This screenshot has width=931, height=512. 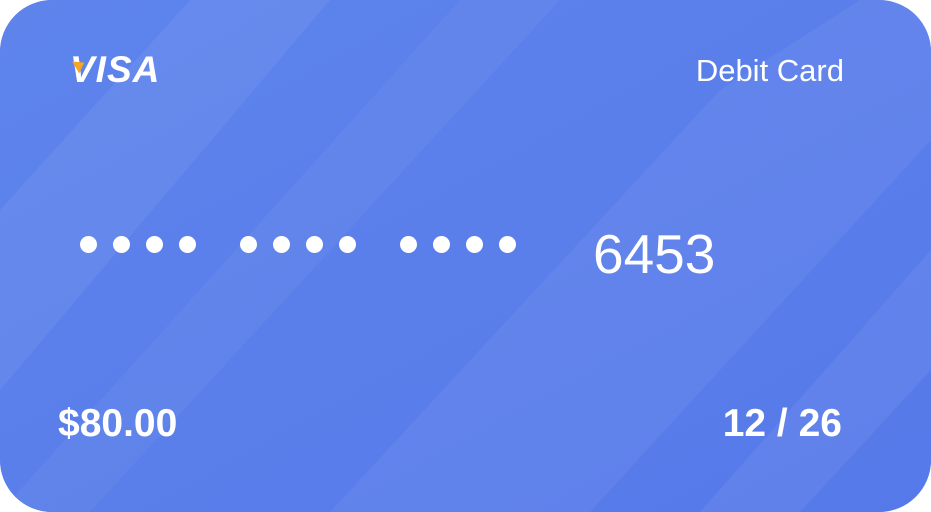 I want to click on card-expiry: 12 / 26, so click(x=782, y=423).